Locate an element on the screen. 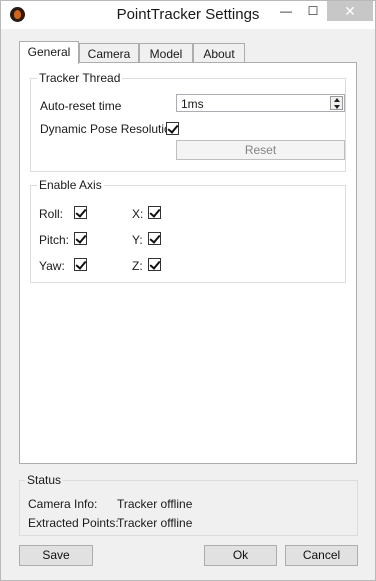  title-bar: PointTracker Settings — ☐ ✕ is located at coordinates (188, 15).